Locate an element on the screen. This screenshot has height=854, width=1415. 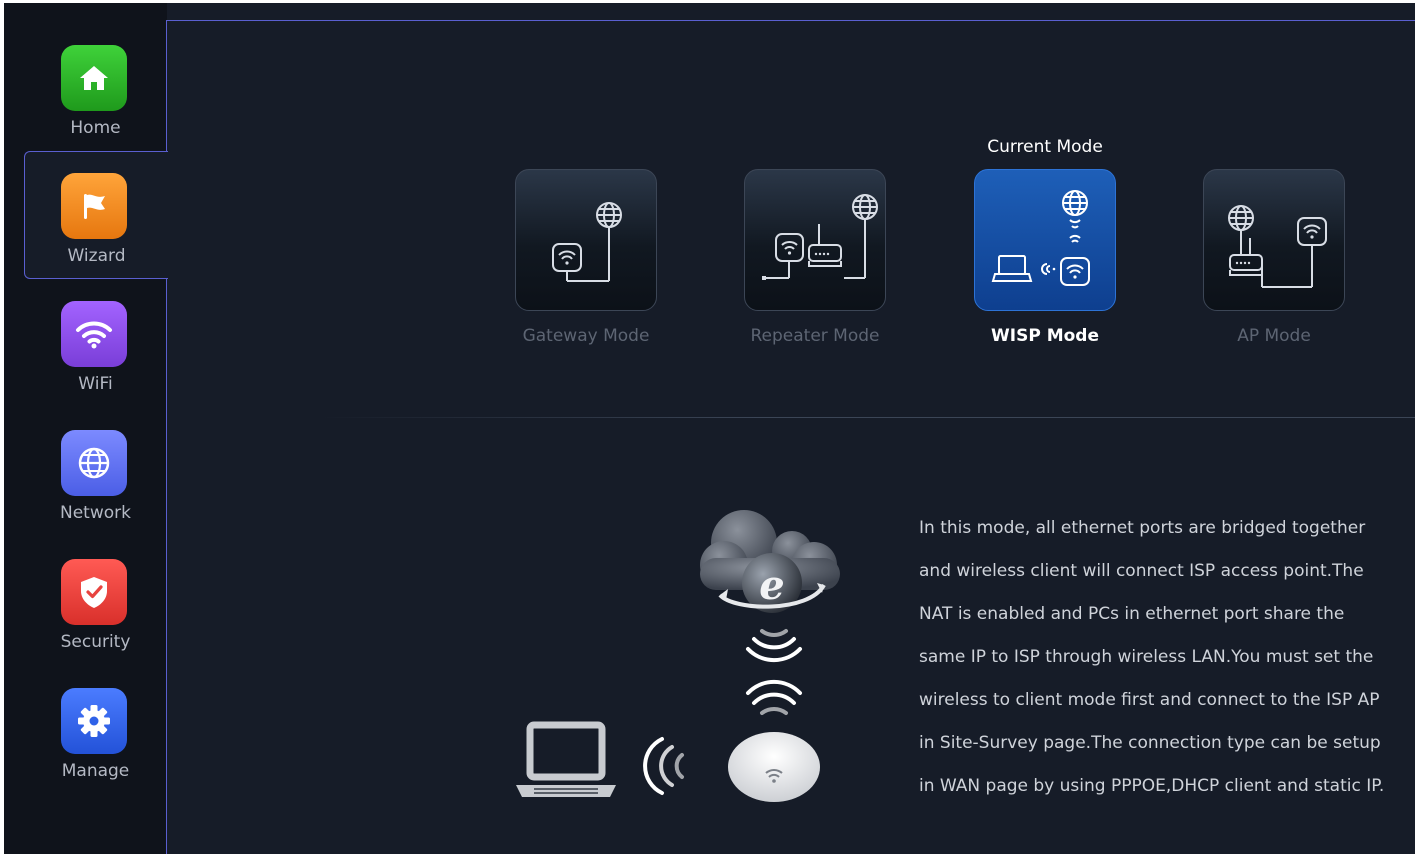
sidebar-item-security: Security is located at coordinates (95, 601).